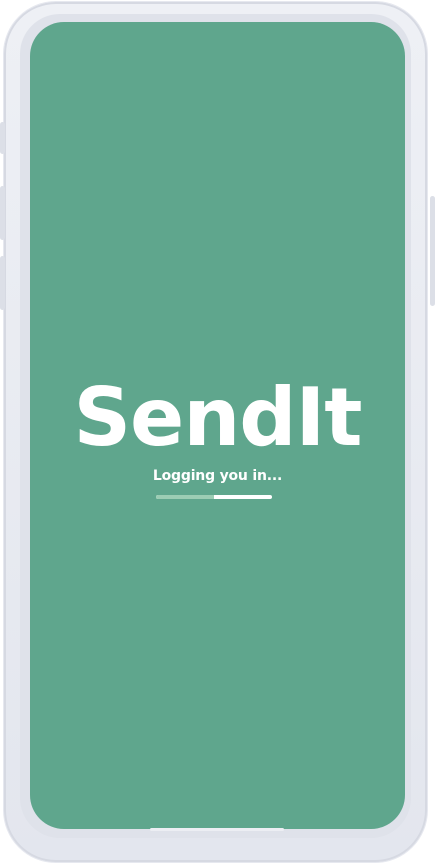 The image size is (435, 866). I want to click on login-progress-bar, so click(214, 497).